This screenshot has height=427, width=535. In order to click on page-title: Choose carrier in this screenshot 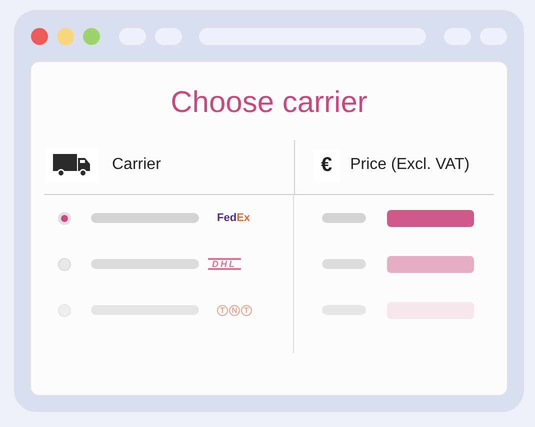, I will do `click(269, 103)`.